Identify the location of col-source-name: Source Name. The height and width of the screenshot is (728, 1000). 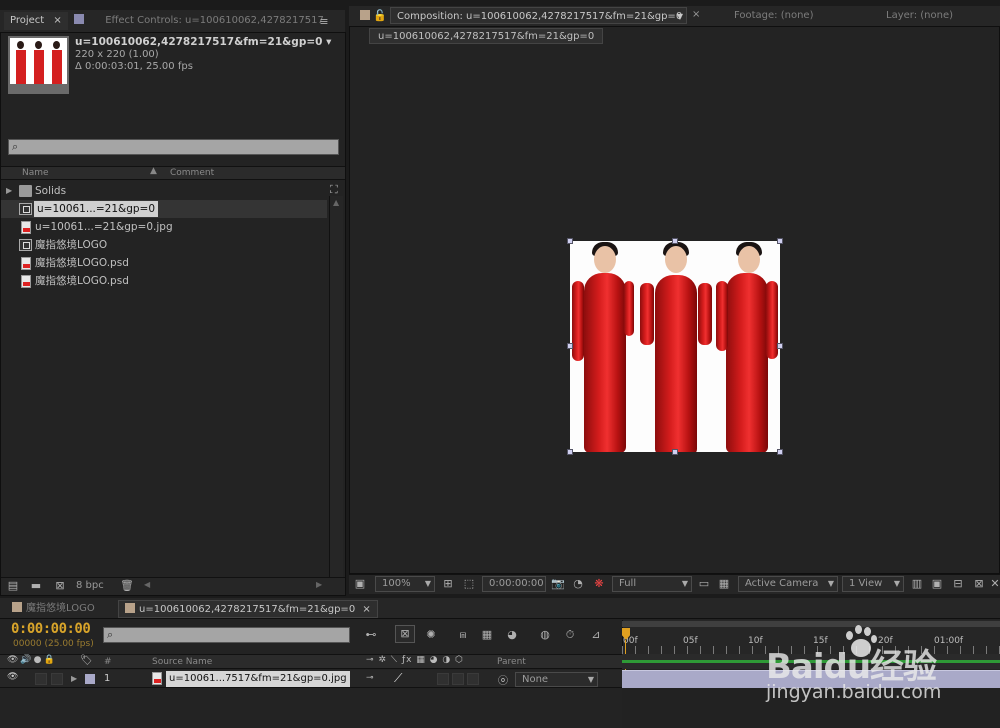
(182, 662).